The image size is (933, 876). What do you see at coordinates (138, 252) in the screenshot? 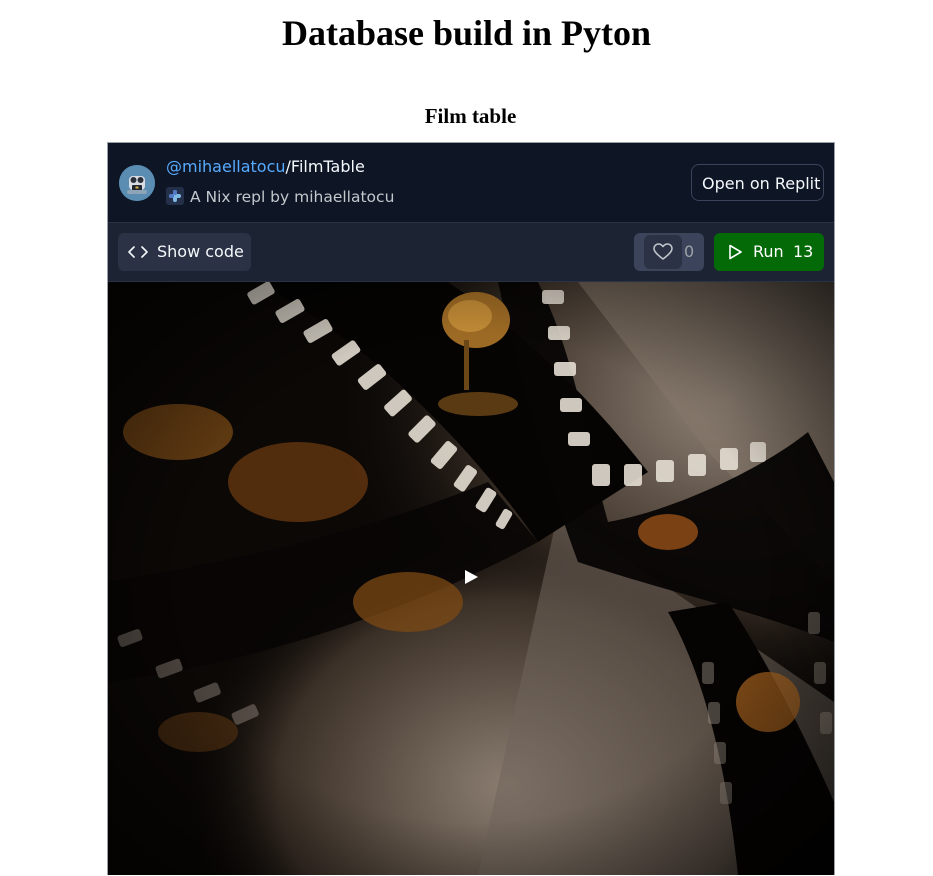
I see `code-brackets-icon` at bounding box center [138, 252].